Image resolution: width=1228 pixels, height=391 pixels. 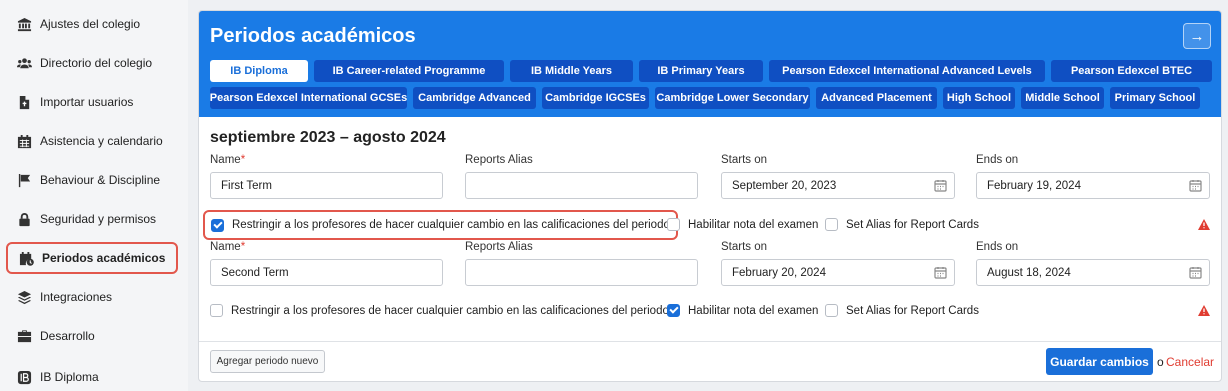 What do you see at coordinates (87, 102) in the screenshot?
I see `sidebar-item-label: Importar usuarios` at bounding box center [87, 102].